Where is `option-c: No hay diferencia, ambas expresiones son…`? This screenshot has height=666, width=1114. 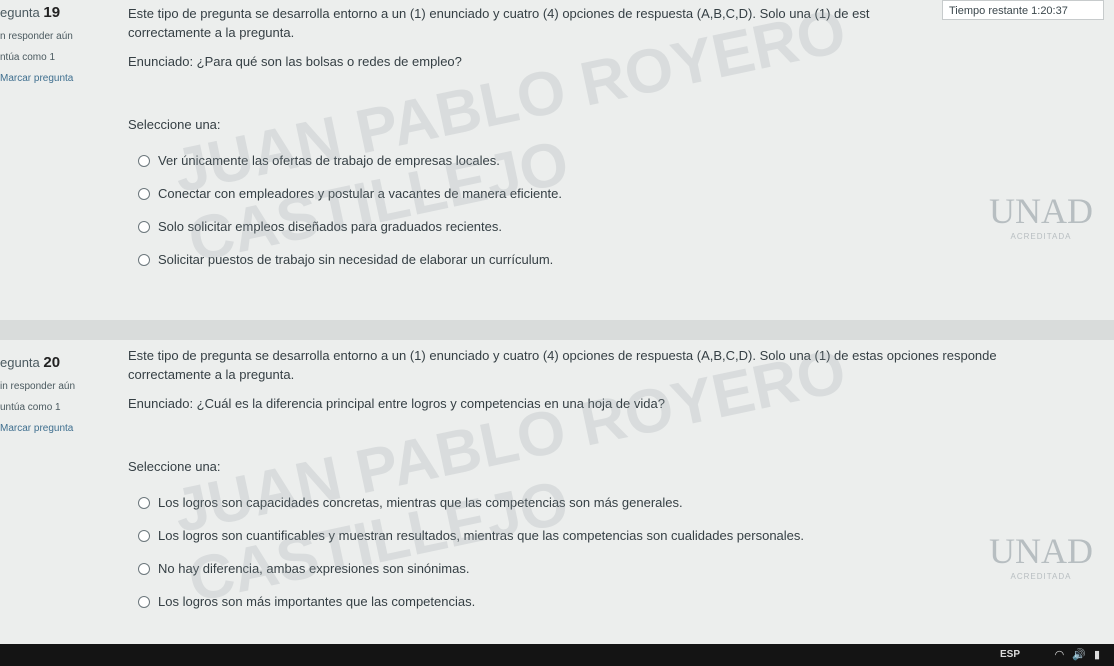
option-c: No hay diferencia, ambas expresiones son… is located at coordinates (613, 568).